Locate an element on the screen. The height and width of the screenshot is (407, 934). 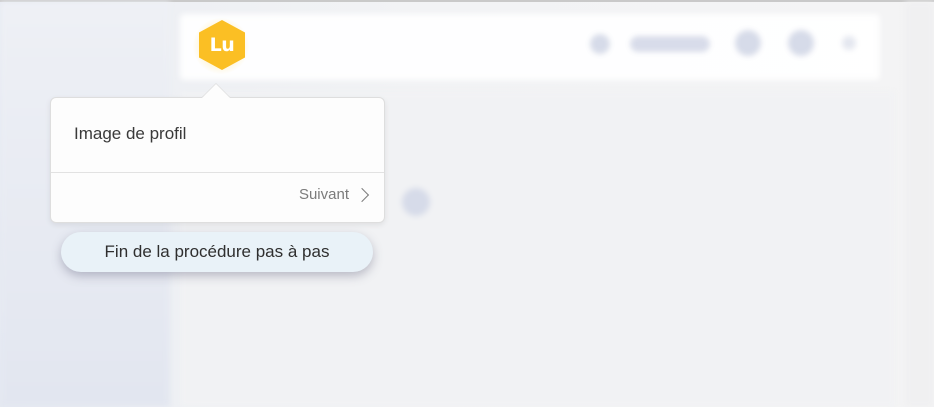
end-tour-button-label: Fin de la procédure pas à pas is located at coordinates (217, 251).